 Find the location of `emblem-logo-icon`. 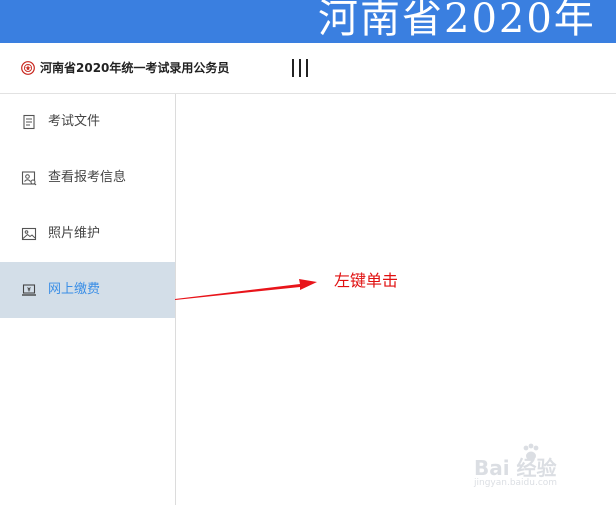

emblem-logo-icon is located at coordinates (28, 68).